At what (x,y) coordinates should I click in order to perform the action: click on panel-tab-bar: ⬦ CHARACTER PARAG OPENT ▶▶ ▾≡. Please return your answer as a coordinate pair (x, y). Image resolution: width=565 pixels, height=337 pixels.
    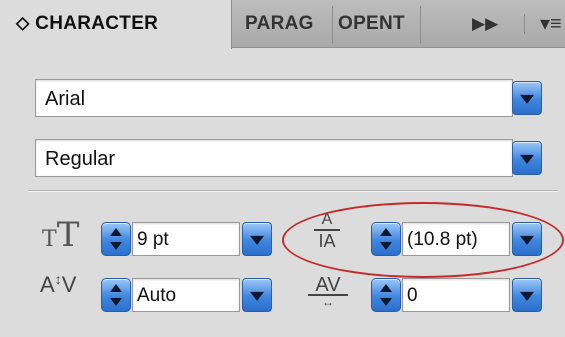
    Looking at the image, I should click on (282, 24).